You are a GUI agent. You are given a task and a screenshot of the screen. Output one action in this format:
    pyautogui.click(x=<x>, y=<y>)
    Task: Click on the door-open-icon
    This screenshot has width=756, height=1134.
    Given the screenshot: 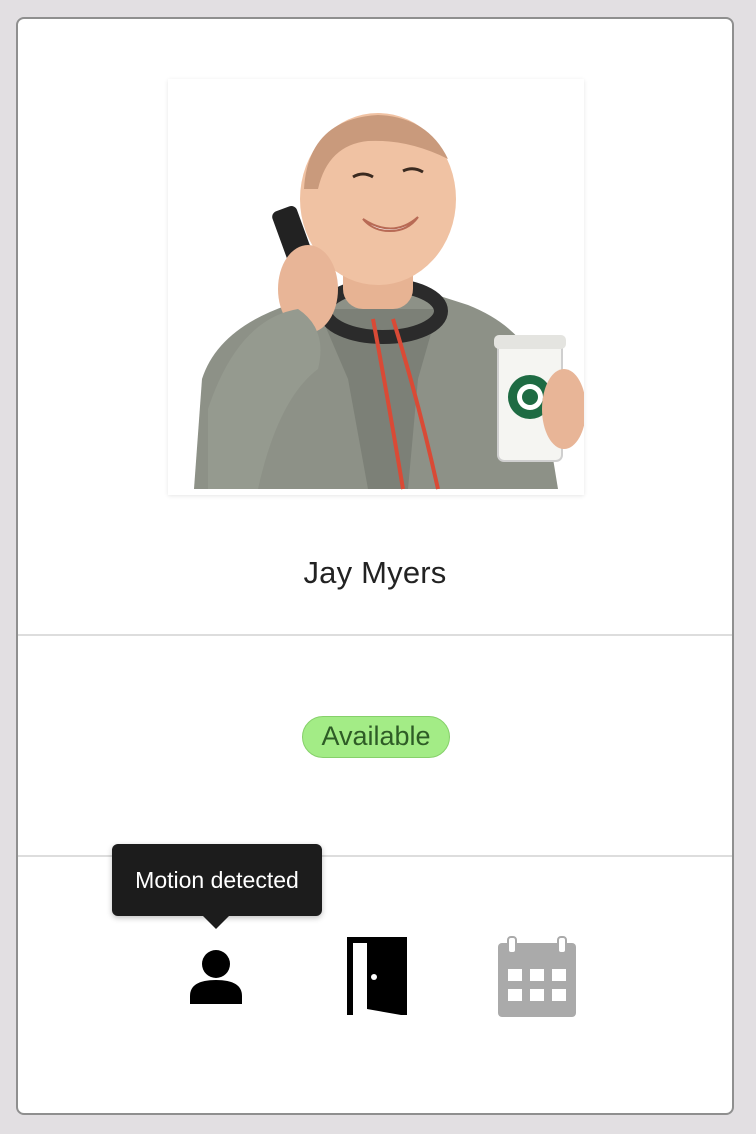 What is the action you would take?
    pyautogui.click(x=377, y=975)
    